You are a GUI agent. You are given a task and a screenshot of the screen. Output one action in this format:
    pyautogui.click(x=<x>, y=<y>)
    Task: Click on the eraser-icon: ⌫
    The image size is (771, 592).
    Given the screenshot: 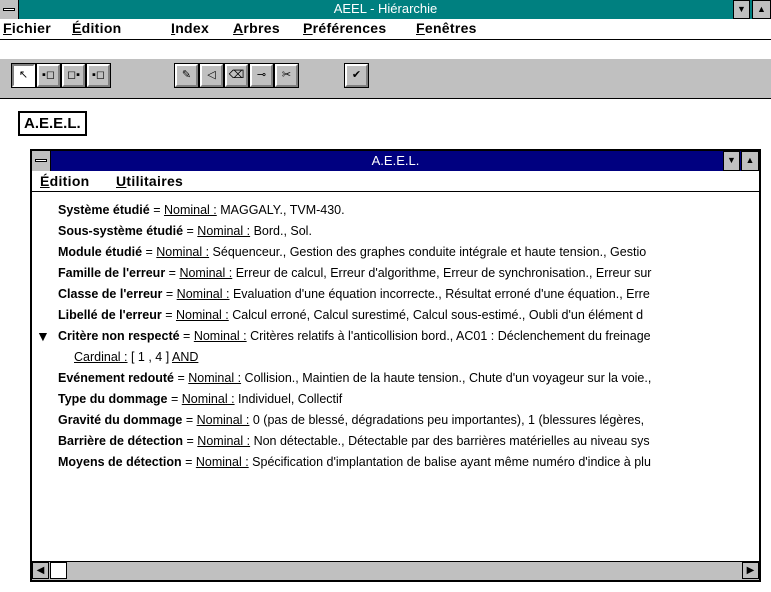 What is the action you would take?
    pyautogui.click(x=236, y=75)
    